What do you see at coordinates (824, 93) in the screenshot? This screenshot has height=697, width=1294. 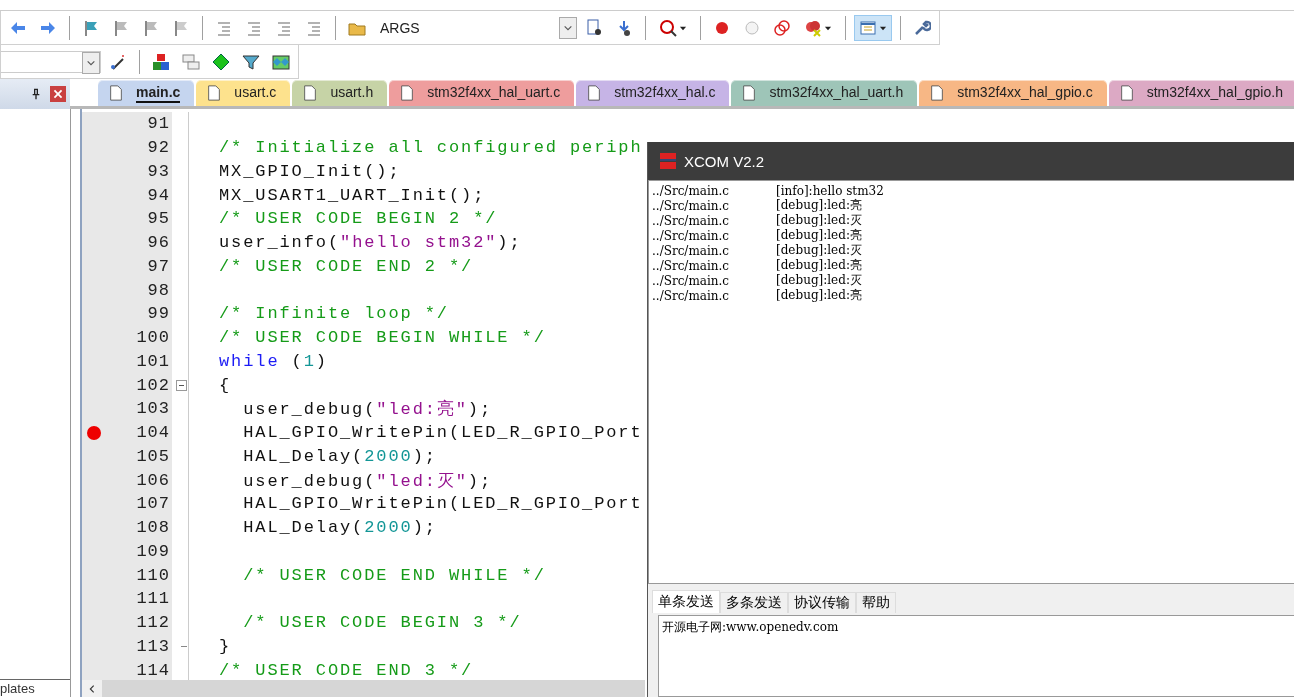 I see `file-tab: stm32f4xx_hal_uart.h` at bounding box center [824, 93].